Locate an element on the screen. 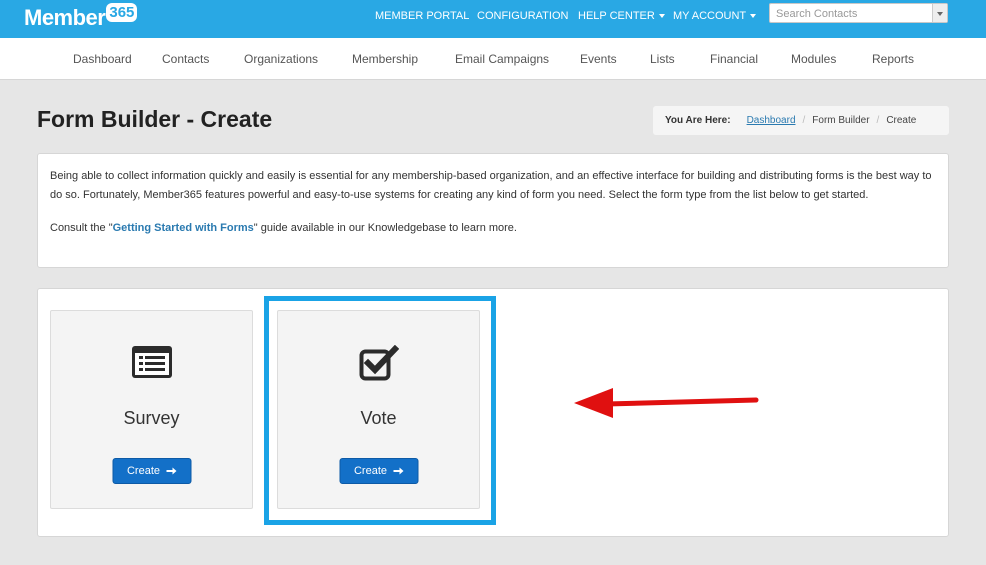 This screenshot has width=986, height=565. nav-configuration: CONFIGURATION is located at coordinates (522, 16).